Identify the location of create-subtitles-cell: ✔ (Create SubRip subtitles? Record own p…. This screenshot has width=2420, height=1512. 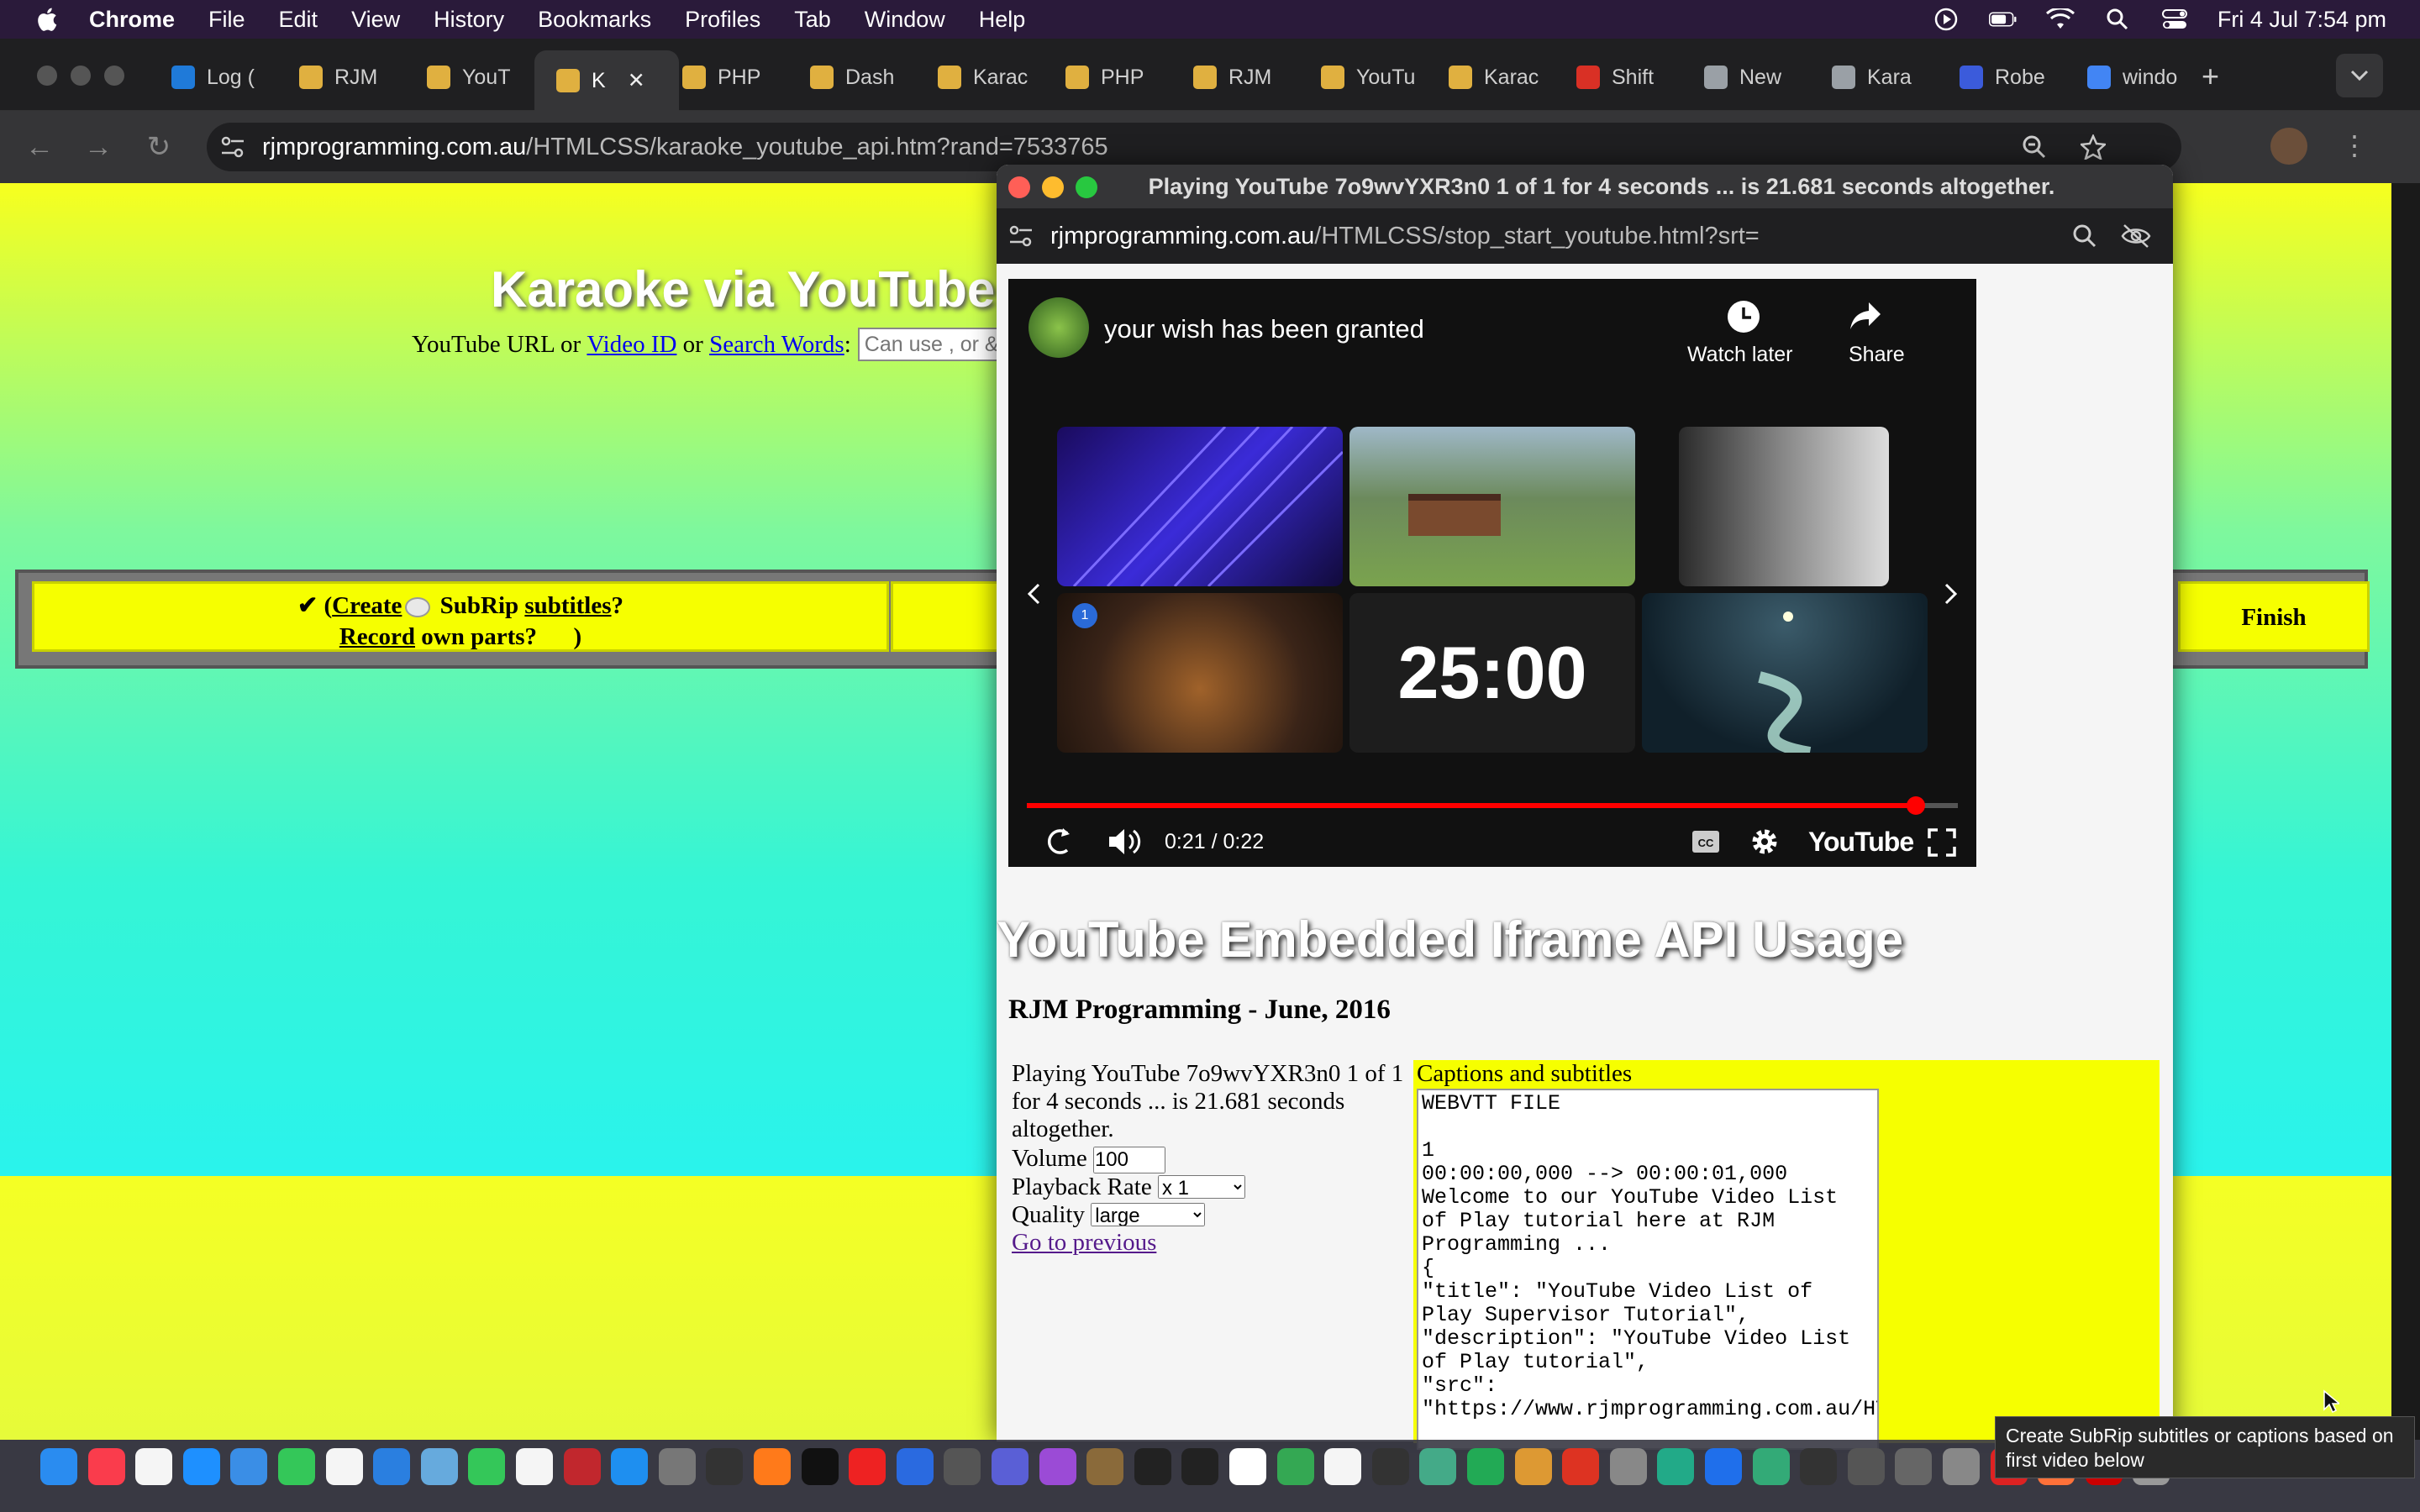
(461, 616).